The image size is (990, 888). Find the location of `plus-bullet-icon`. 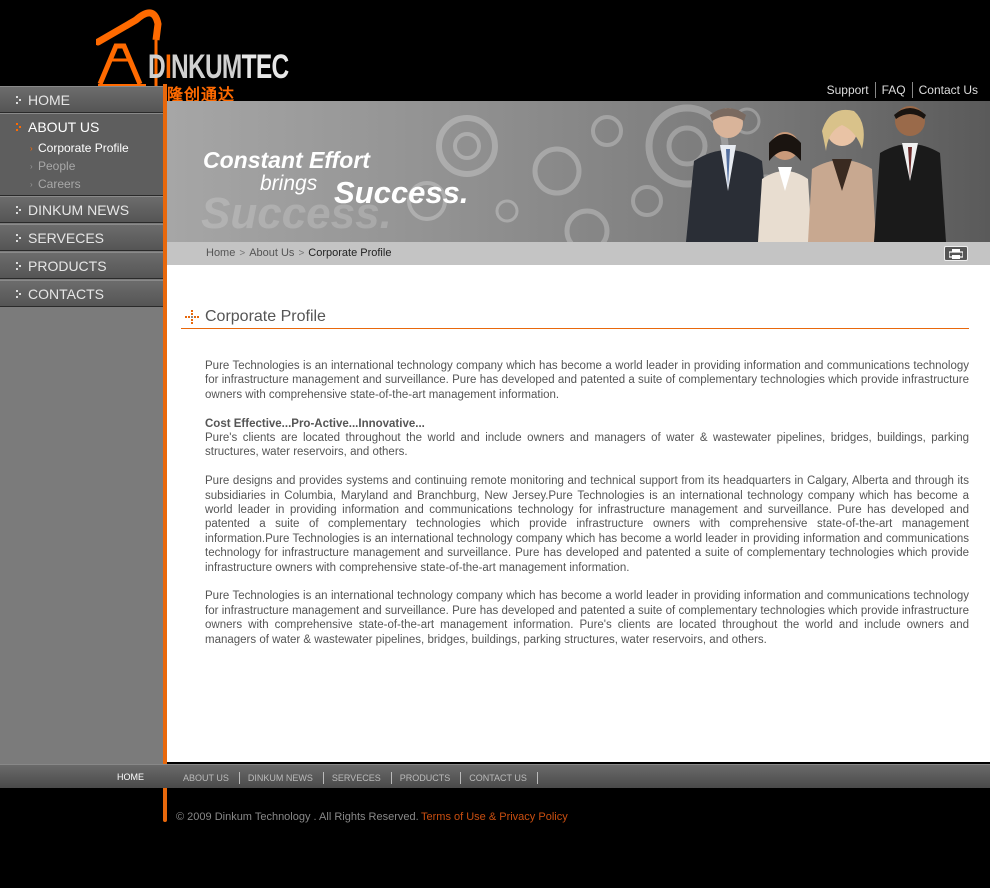

plus-bullet-icon is located at coordinates (192, 317).